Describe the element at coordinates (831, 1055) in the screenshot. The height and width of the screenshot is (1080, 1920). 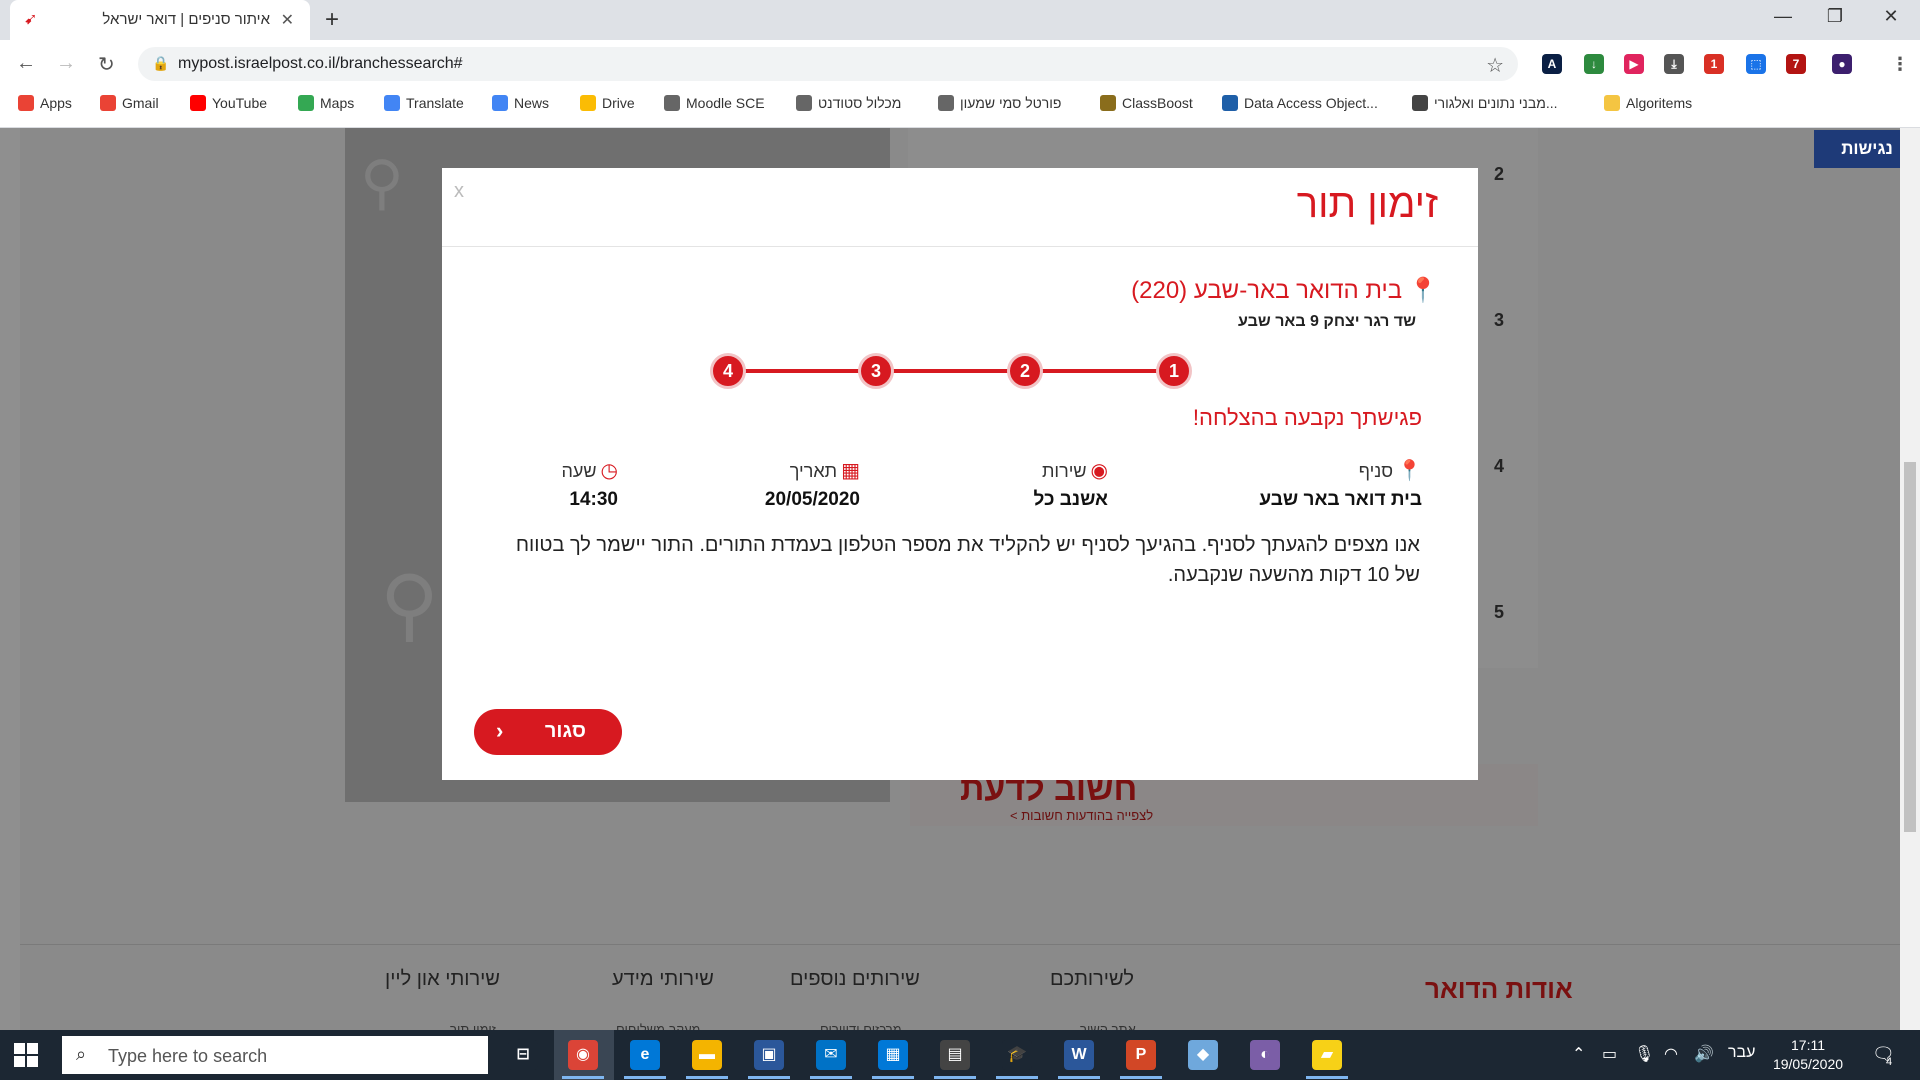
I see `mail-icon: ✉` at that location.